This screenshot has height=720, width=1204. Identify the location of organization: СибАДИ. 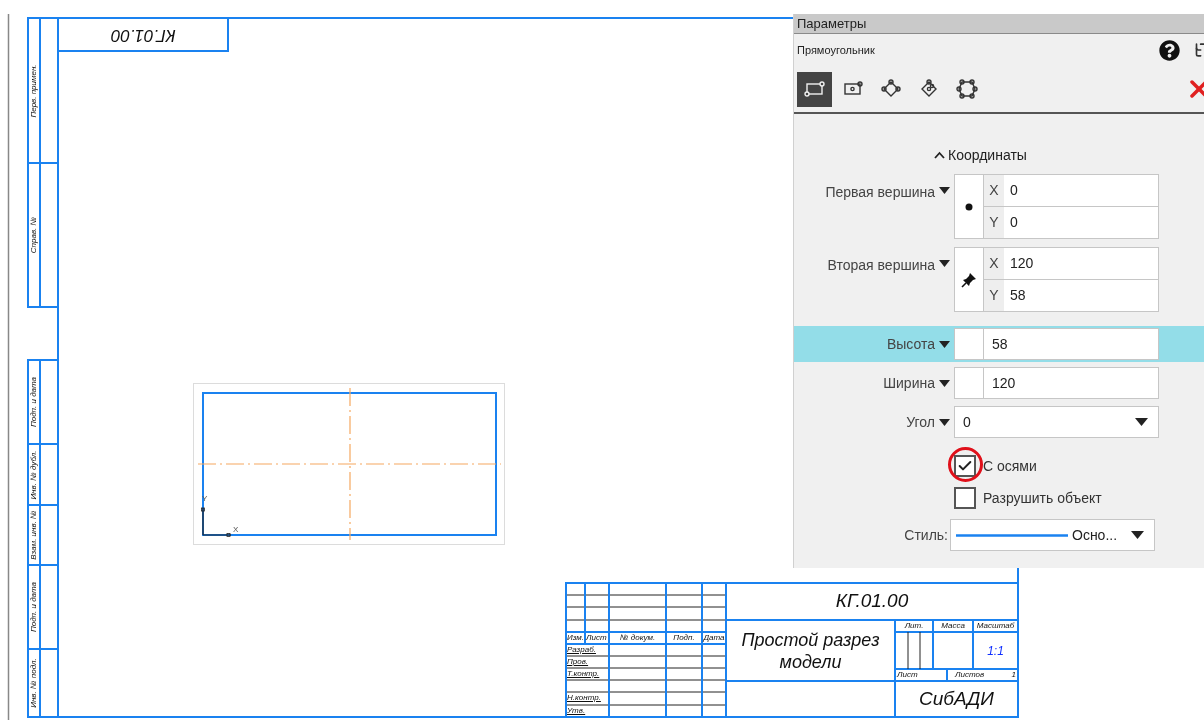
(956, 698).